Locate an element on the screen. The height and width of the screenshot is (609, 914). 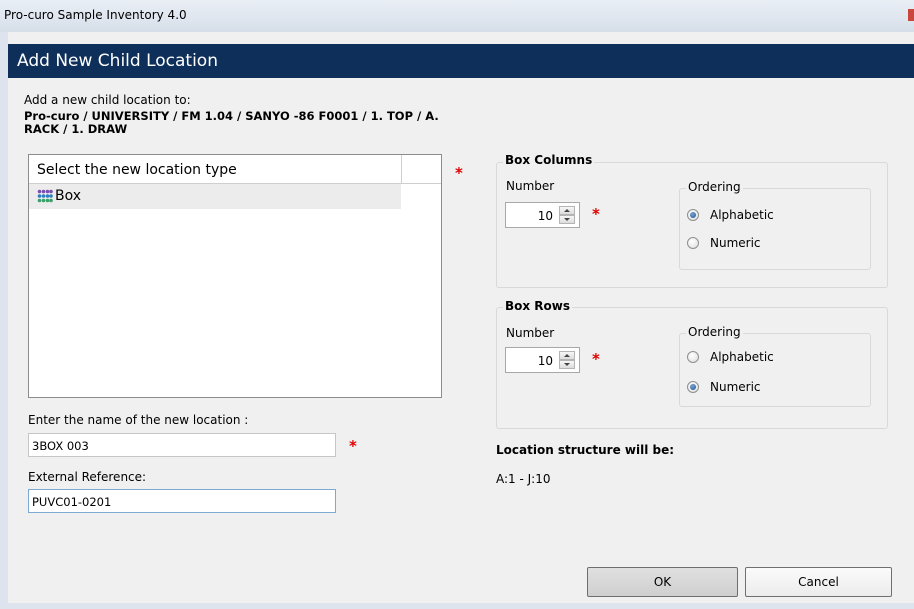
window-frame-left is located at coordinates (4, 320).